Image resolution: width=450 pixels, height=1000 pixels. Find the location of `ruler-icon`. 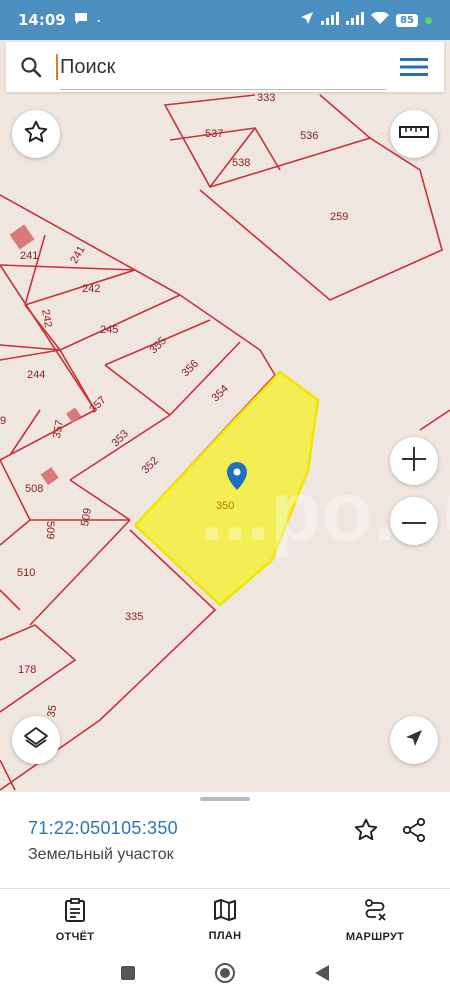

ruler-icon is located at coordinates (414, 134).